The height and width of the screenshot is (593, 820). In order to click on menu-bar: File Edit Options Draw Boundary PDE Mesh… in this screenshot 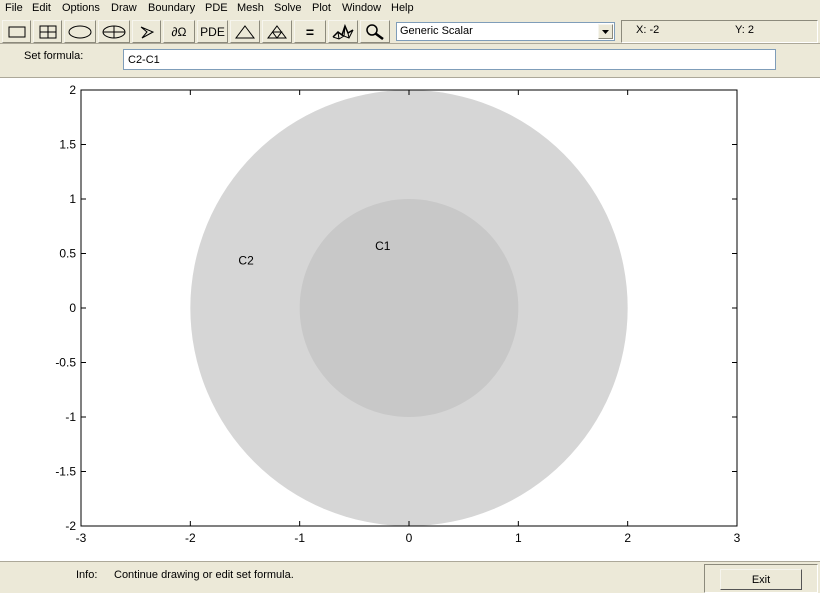, I will do `click(410, 9)`.